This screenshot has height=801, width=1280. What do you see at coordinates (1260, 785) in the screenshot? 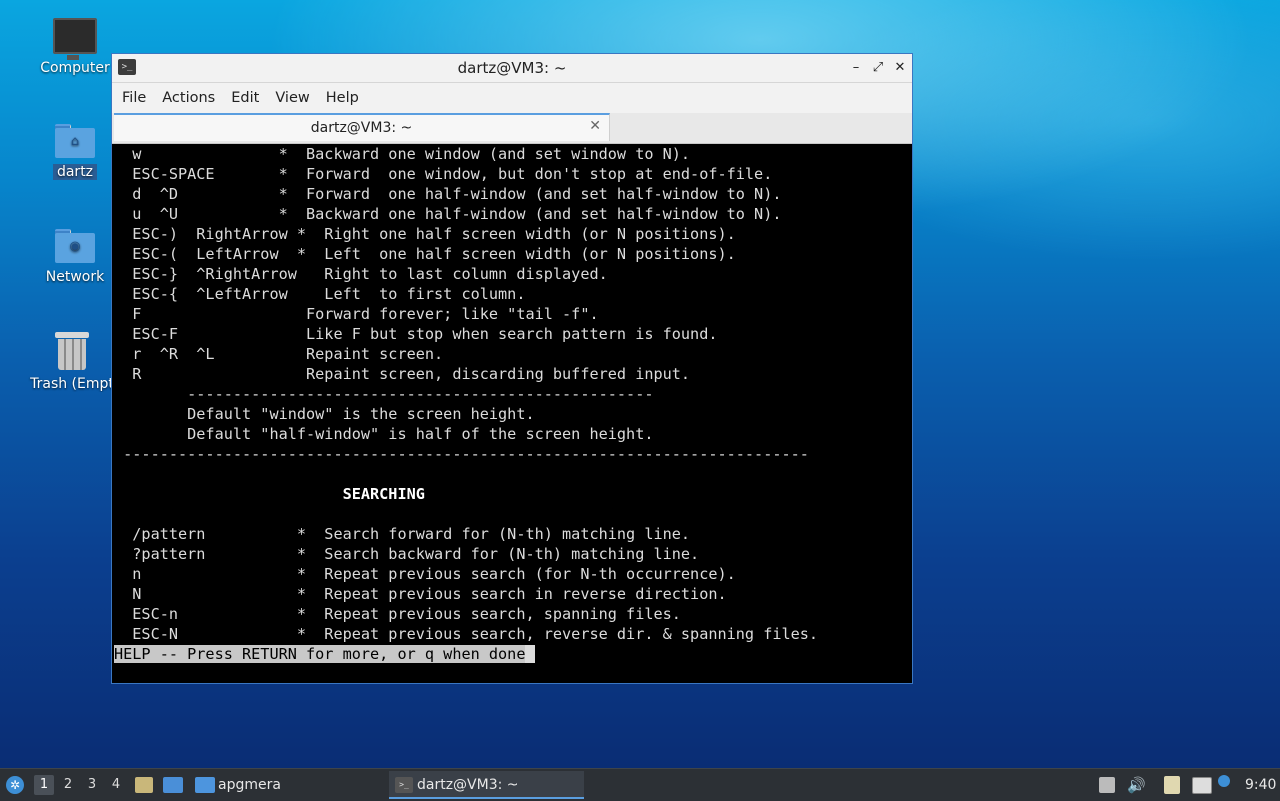
I see `clock: 9:40` at bounding box center [1260, 785].